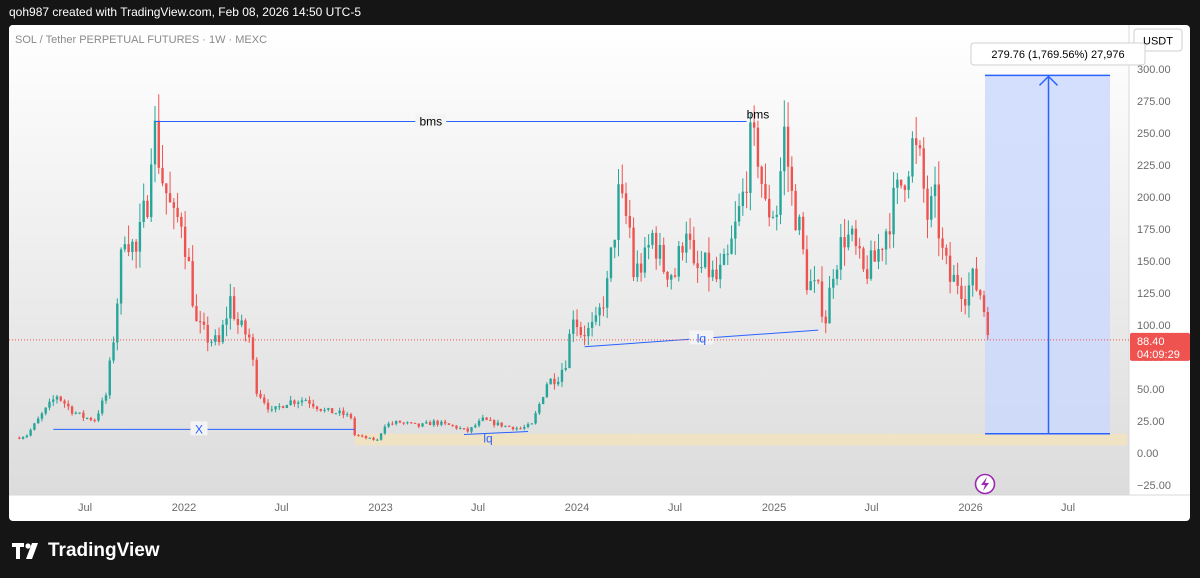 This screenshot has width=1200, height=578. I want to click on price-tick-label: 200.00, so click(1154, 198).